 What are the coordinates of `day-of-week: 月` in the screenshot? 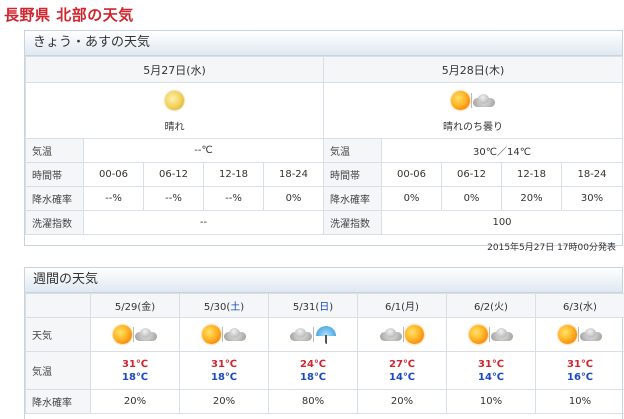 It's located at (410, 307).